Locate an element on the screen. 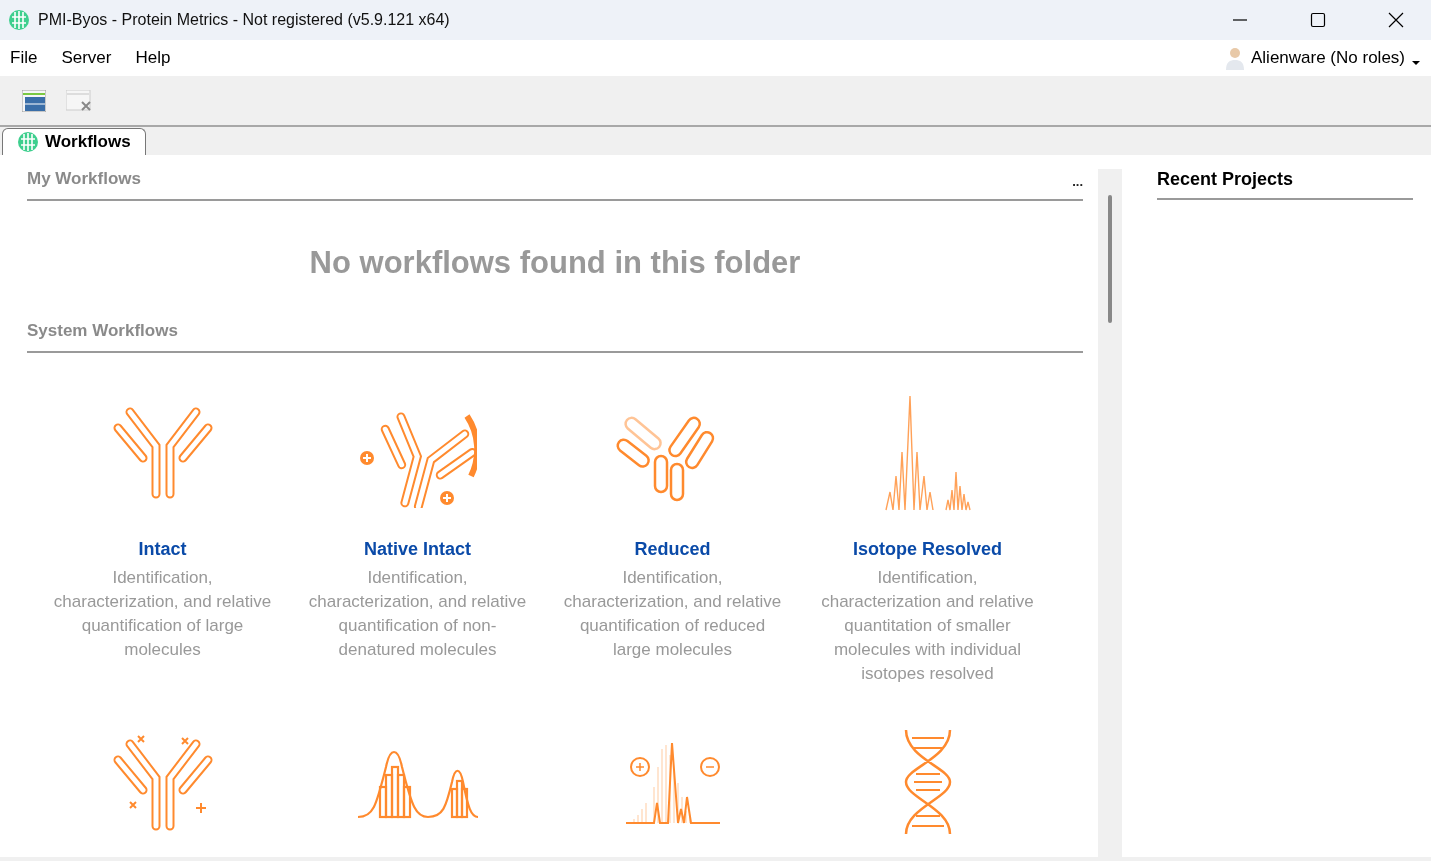 Image resolution: width=1431 pixels, height=861 pixels. workflow-link: Intact is located at coordinates (162, 549).